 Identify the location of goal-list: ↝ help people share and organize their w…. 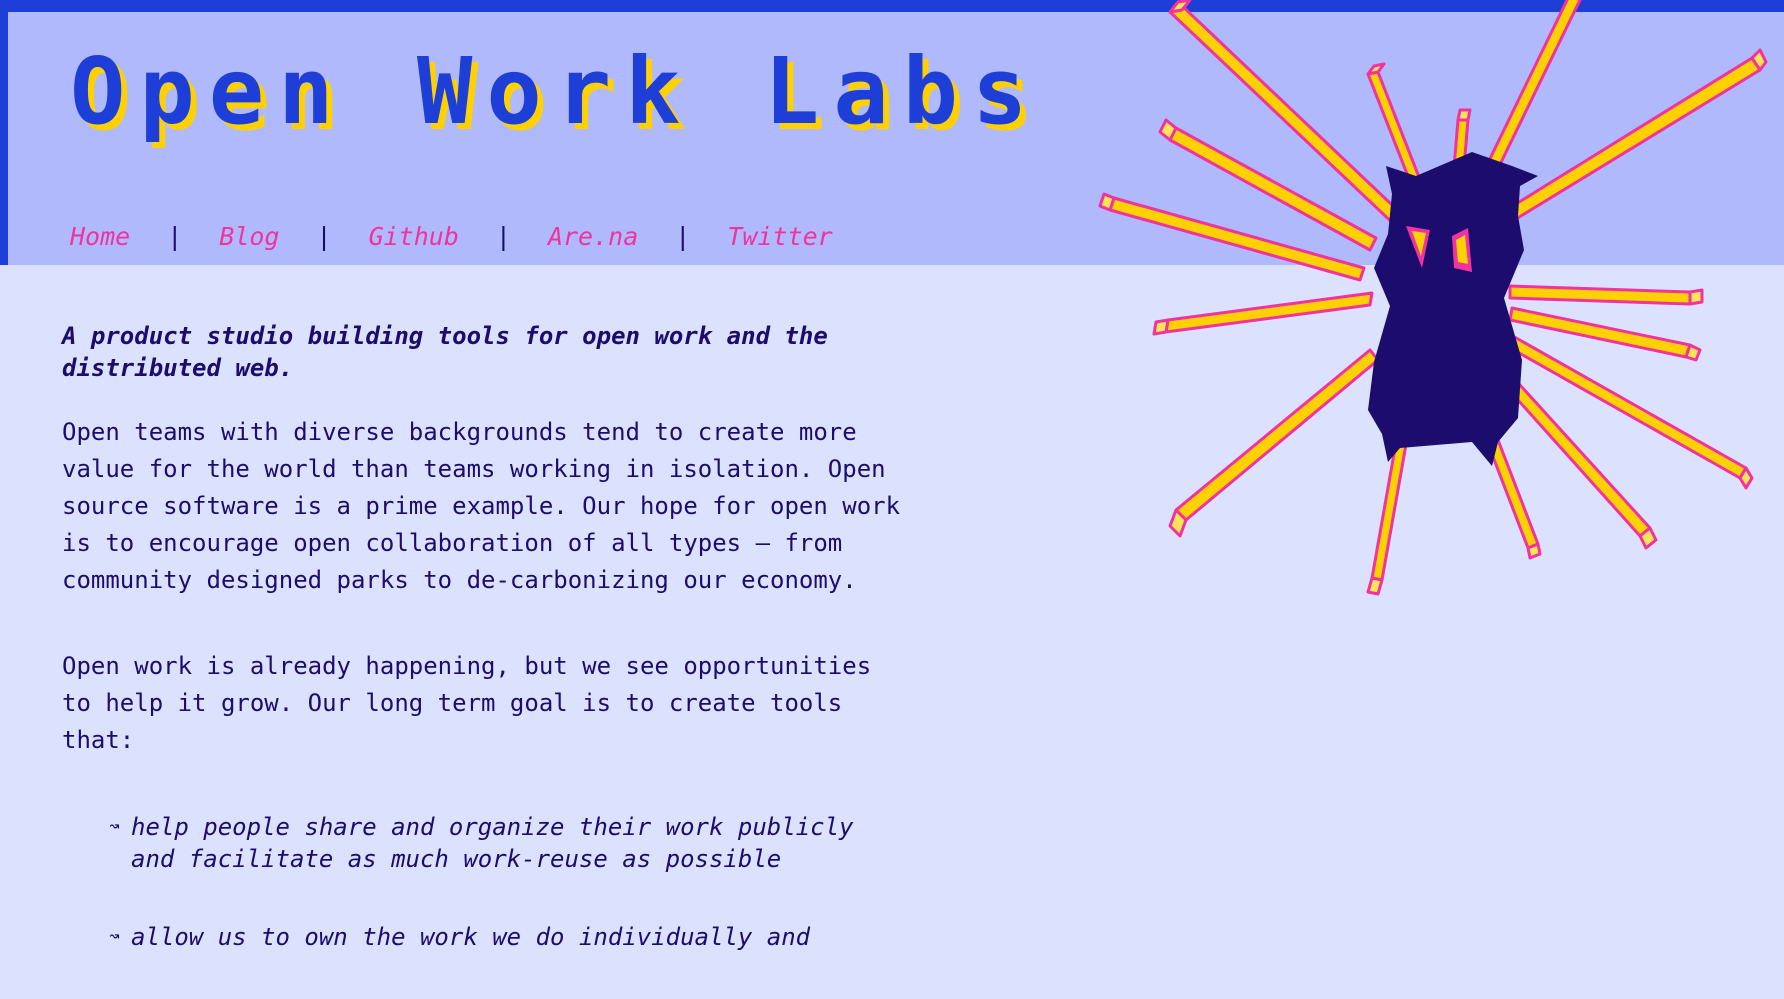
(492, 882).